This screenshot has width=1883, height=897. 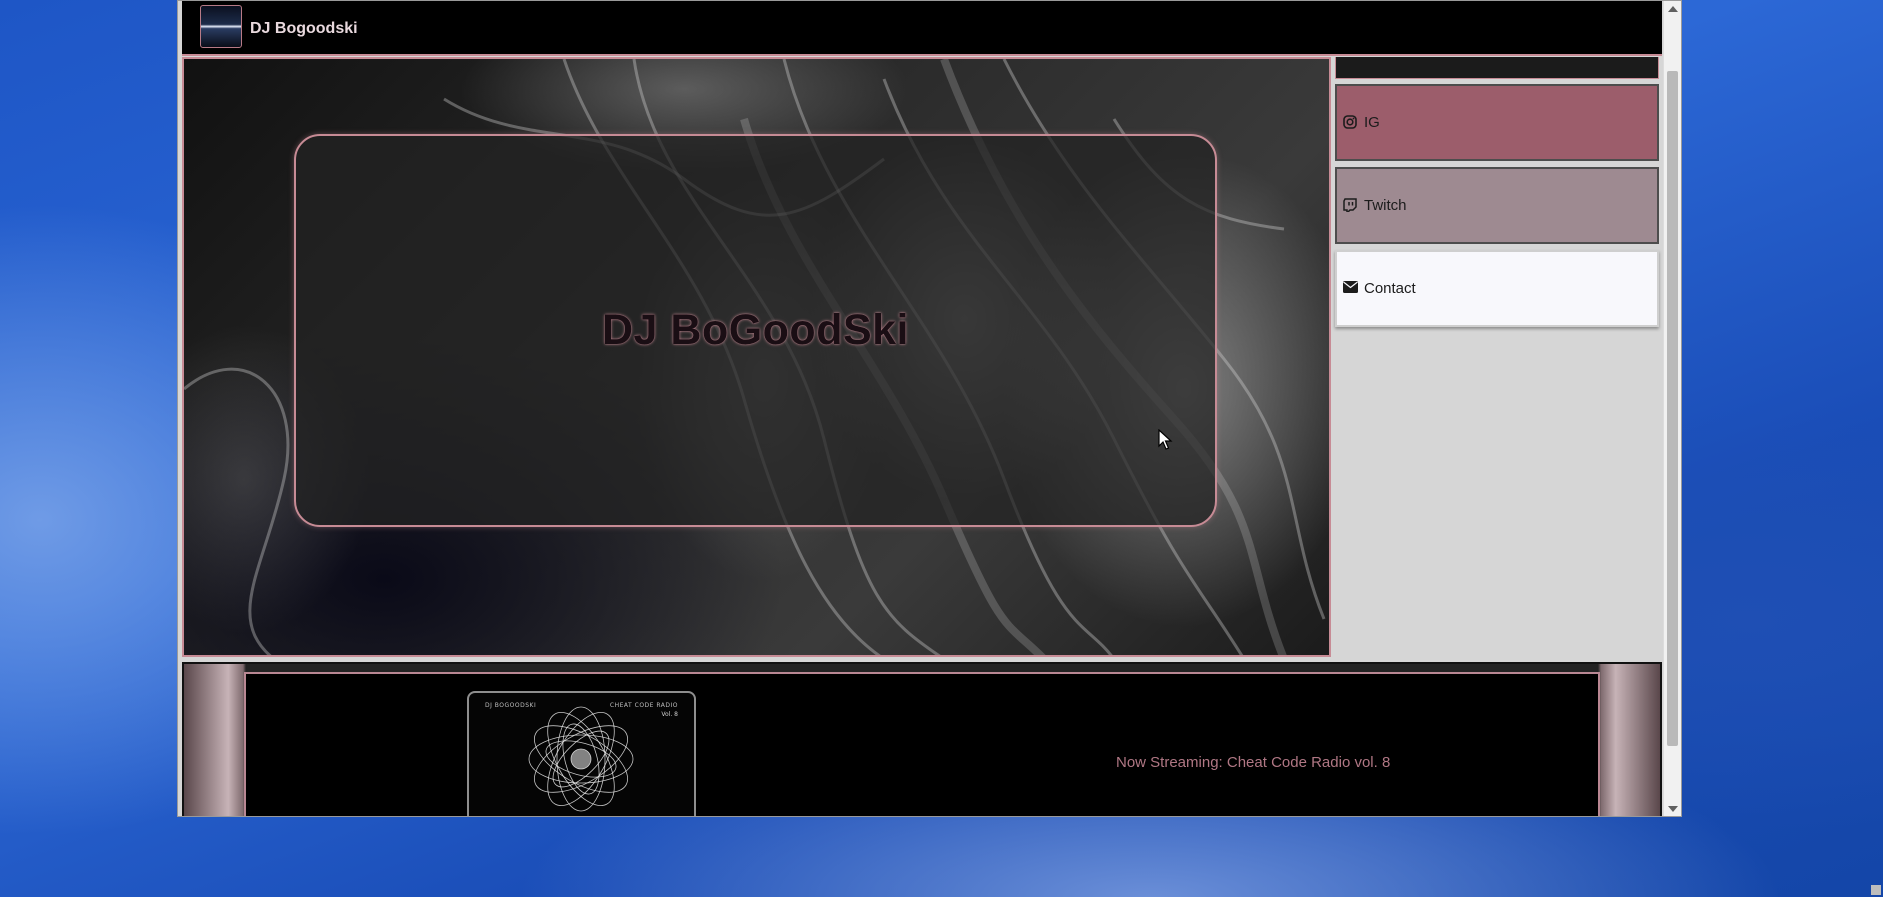 I want to click on sidebar-item-label: Twitch, so click(x=1385, y=205).